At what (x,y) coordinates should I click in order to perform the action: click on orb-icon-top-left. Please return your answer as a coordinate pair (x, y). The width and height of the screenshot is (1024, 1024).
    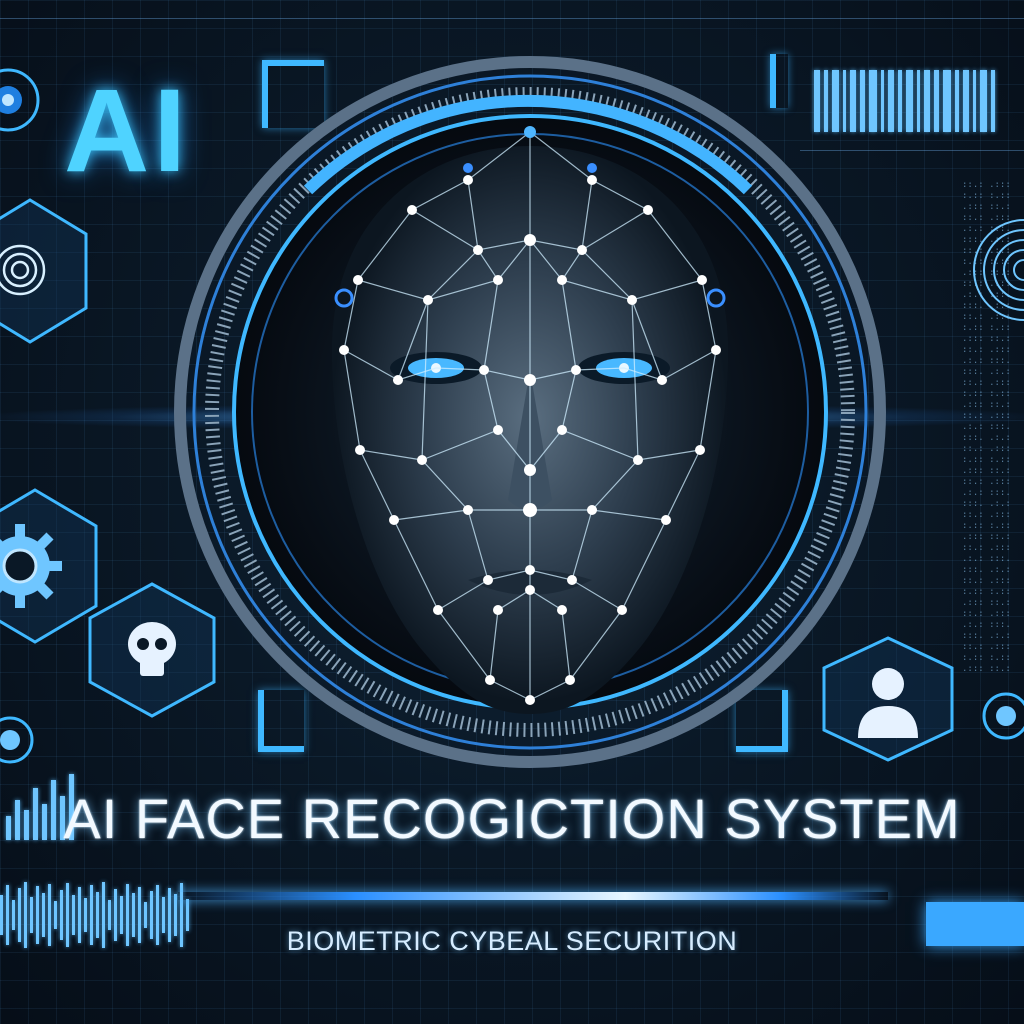
    Looking at the image, I should click on (20, 100).